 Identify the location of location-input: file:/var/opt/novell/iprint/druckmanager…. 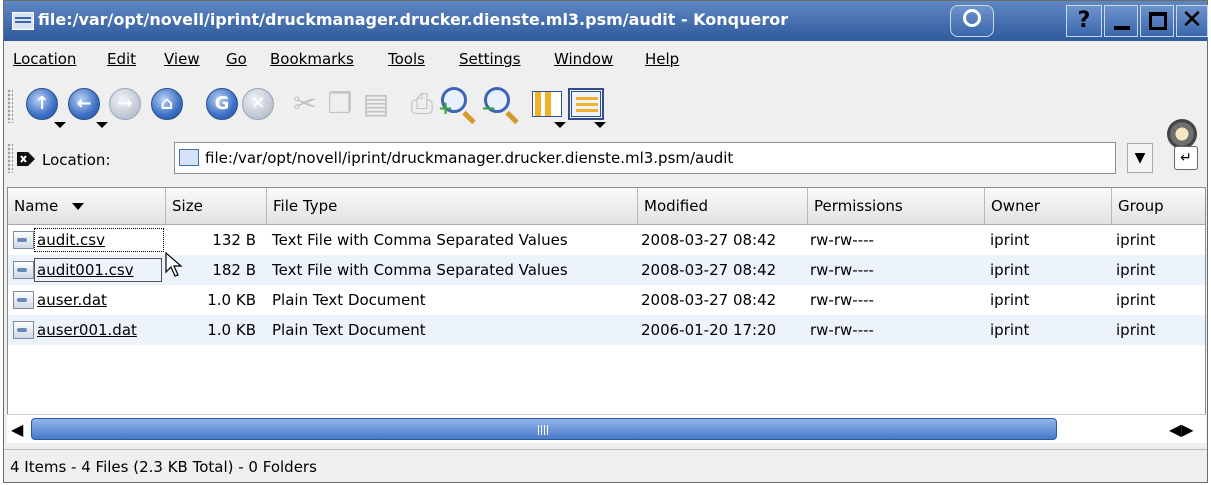
(645, 158).